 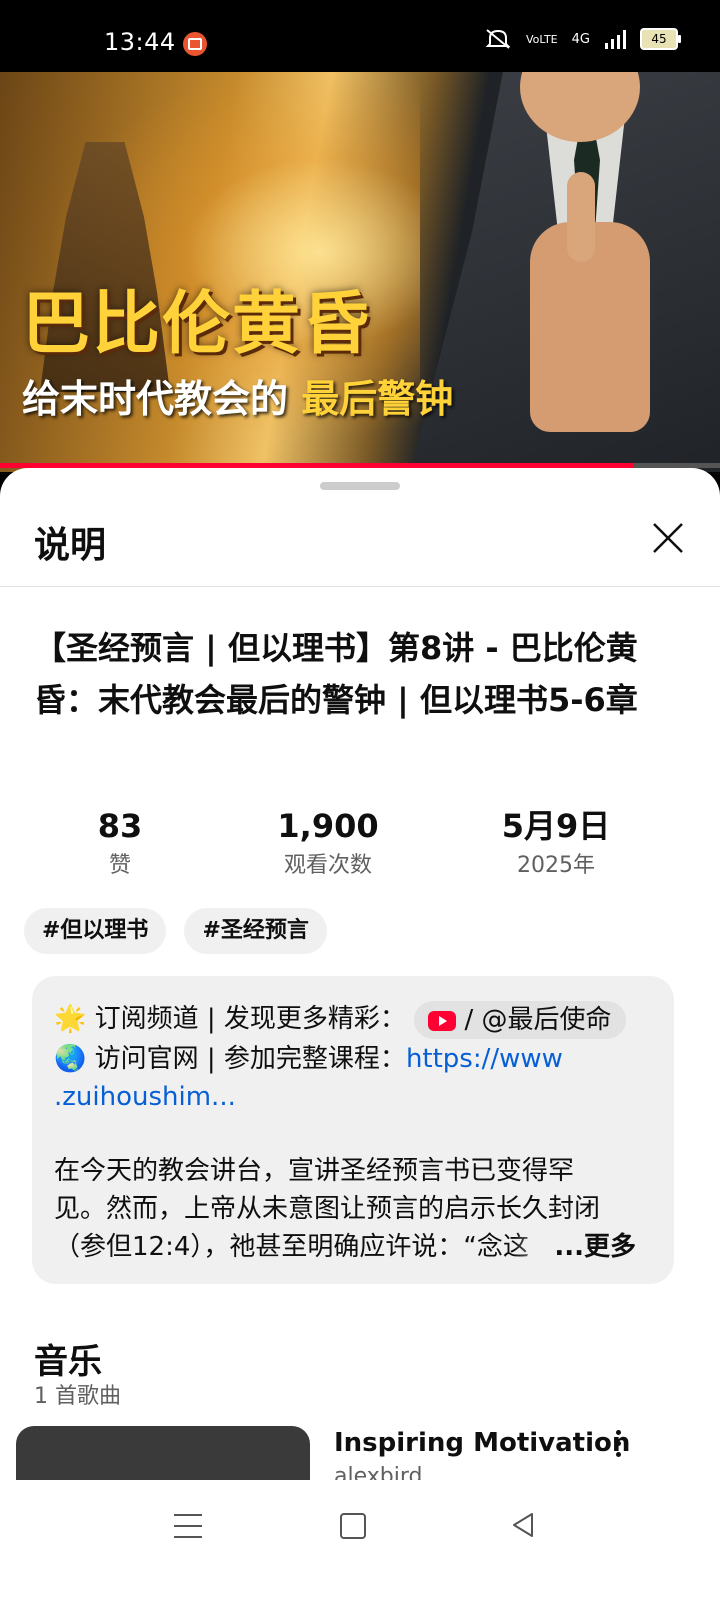 I want to click on video-overlay-subtitle: 给末时代教会的 最后警钟, so click(x=237, y=395).